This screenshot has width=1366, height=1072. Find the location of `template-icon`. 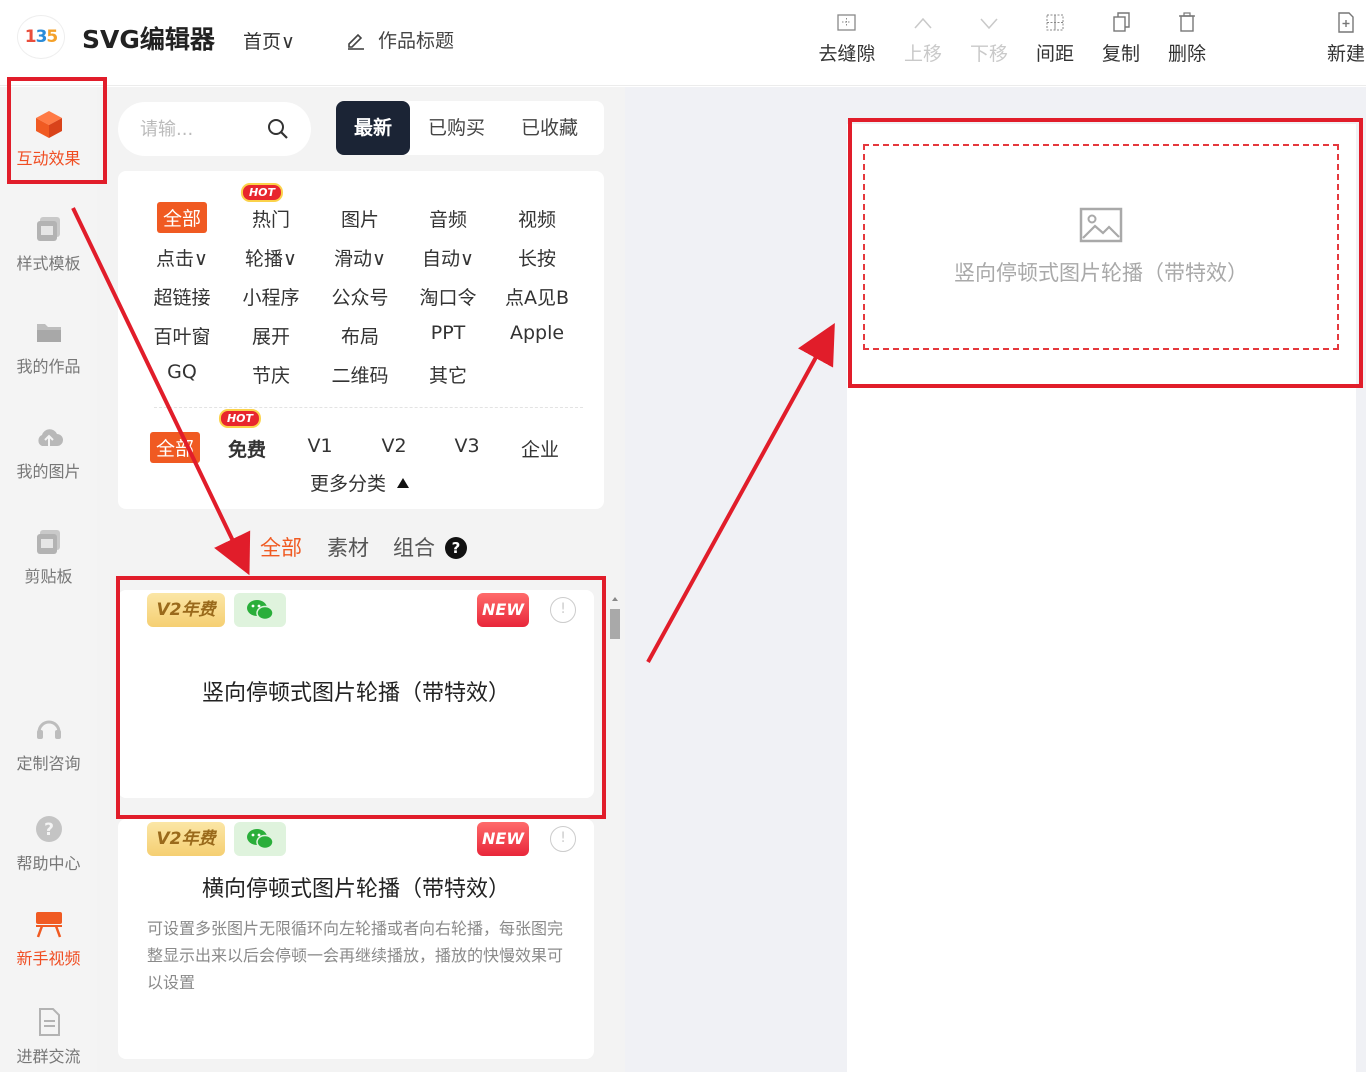

template-icon is located at coordinates (48, 229).